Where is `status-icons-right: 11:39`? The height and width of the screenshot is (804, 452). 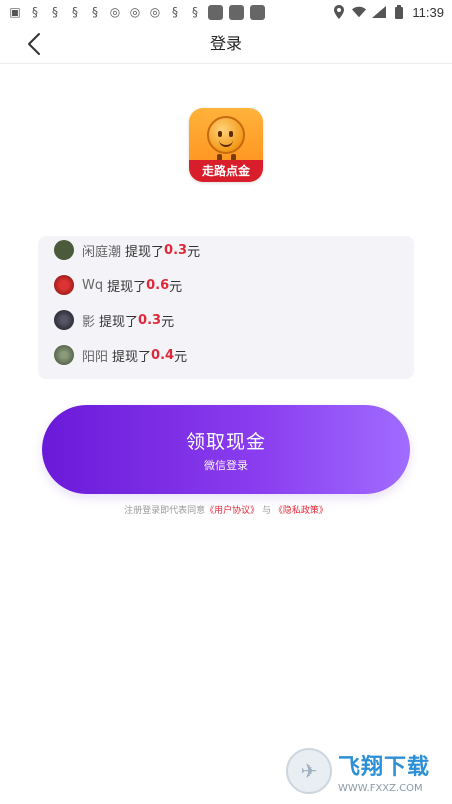 status-icons-right: 11:39 is located at coordinates (388, 12).